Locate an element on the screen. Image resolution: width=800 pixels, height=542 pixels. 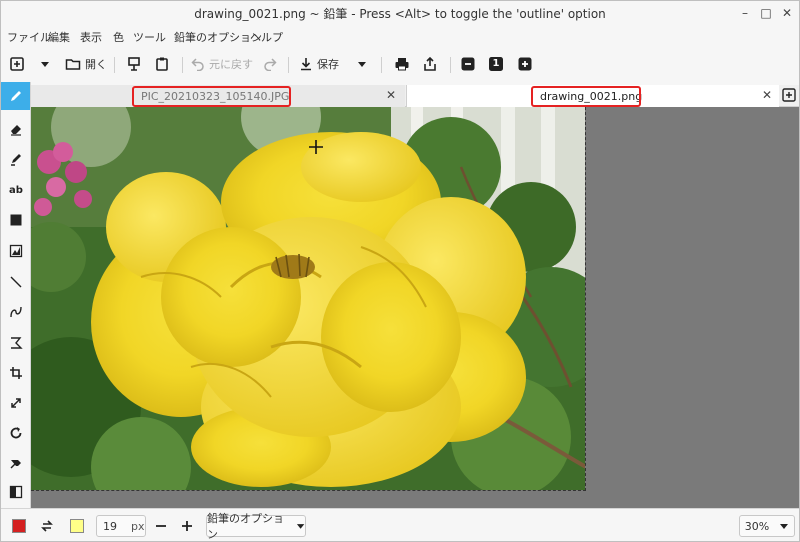
rectangle-icon is located at coordinates (16, 220).